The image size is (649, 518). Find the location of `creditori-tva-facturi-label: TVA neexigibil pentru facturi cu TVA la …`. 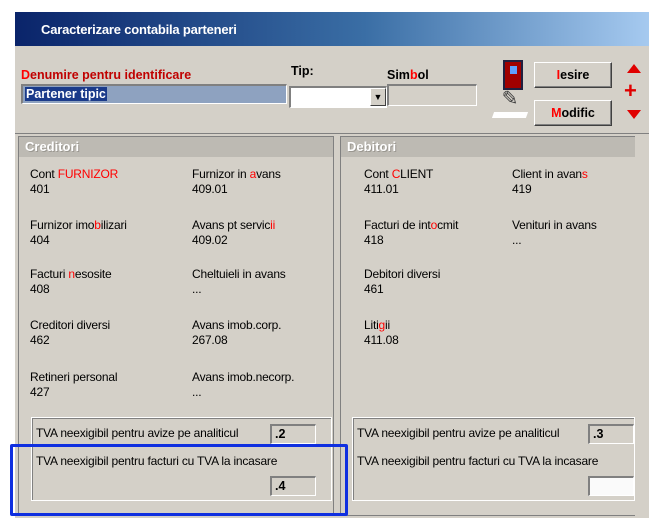

creditori-tva-facturi-label: TVA neexigibil pentru facturi cu TVA la … is located at coordinates (157, 461).